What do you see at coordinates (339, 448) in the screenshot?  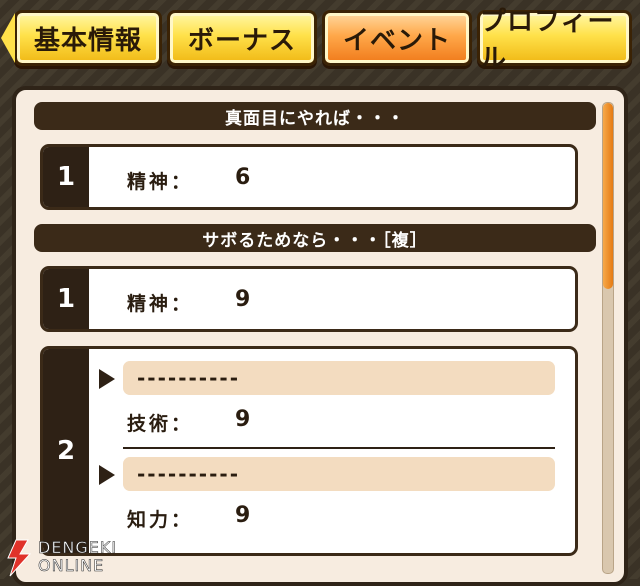 I see `divider` at bounding box center [339, 448].